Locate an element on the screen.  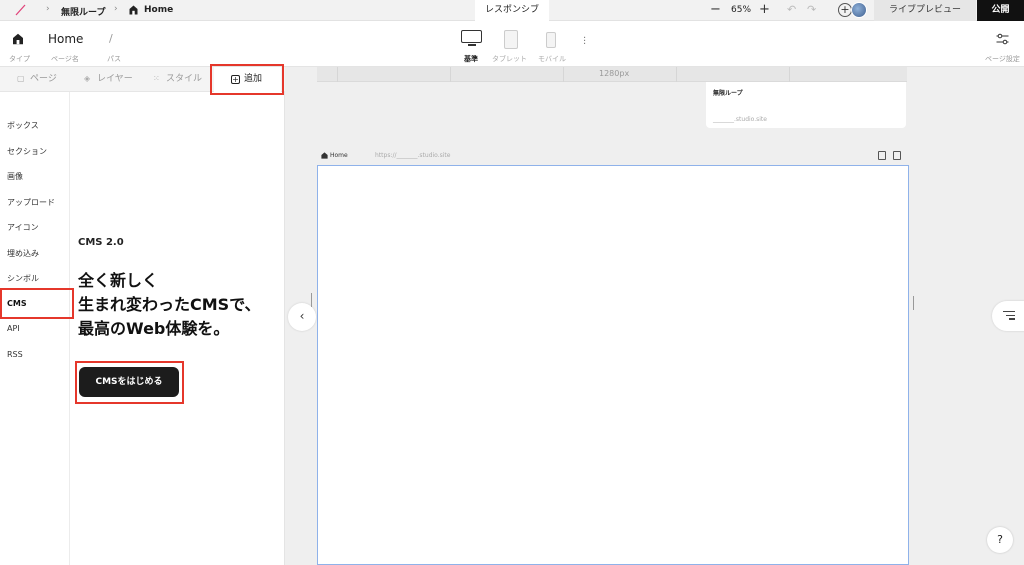
device-mobile-button: モバイル is located at coordinates (552, 46).